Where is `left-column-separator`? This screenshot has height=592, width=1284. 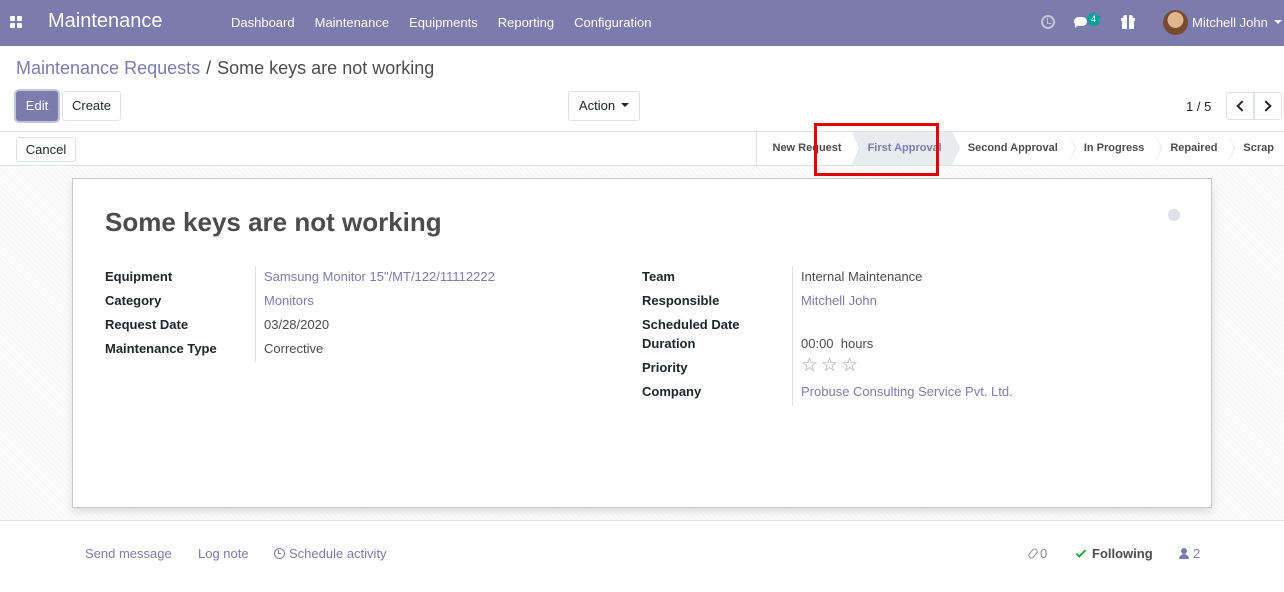
left-column-separator is located at coordinates (255, 314).